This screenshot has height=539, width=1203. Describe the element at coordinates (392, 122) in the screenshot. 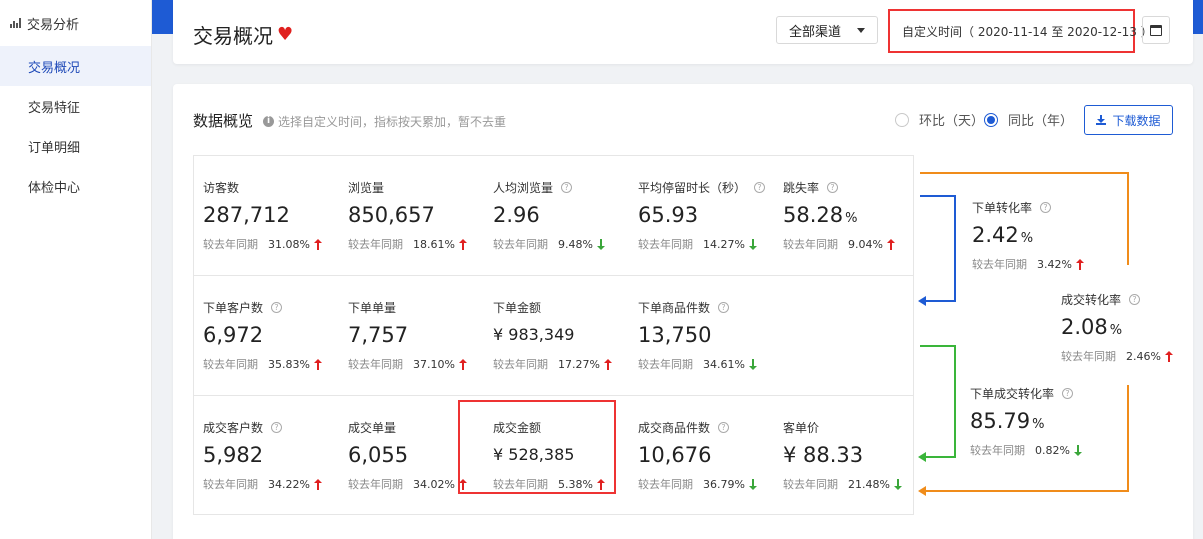

I see `section-hint-text: 选择自定义时间，指标按天累加，暂不去重` at that location.